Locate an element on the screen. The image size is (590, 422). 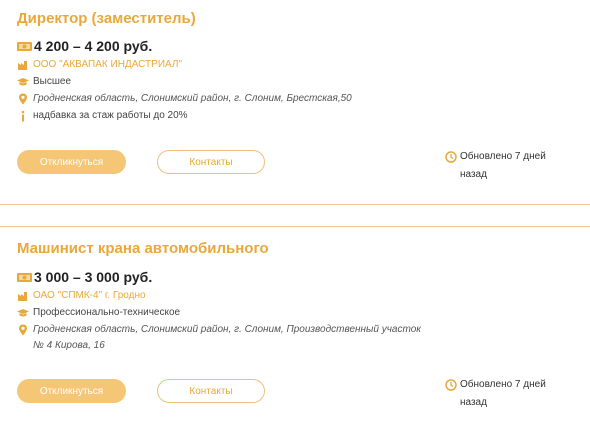
education-row: Высшее is located at coordinates (44, 82).